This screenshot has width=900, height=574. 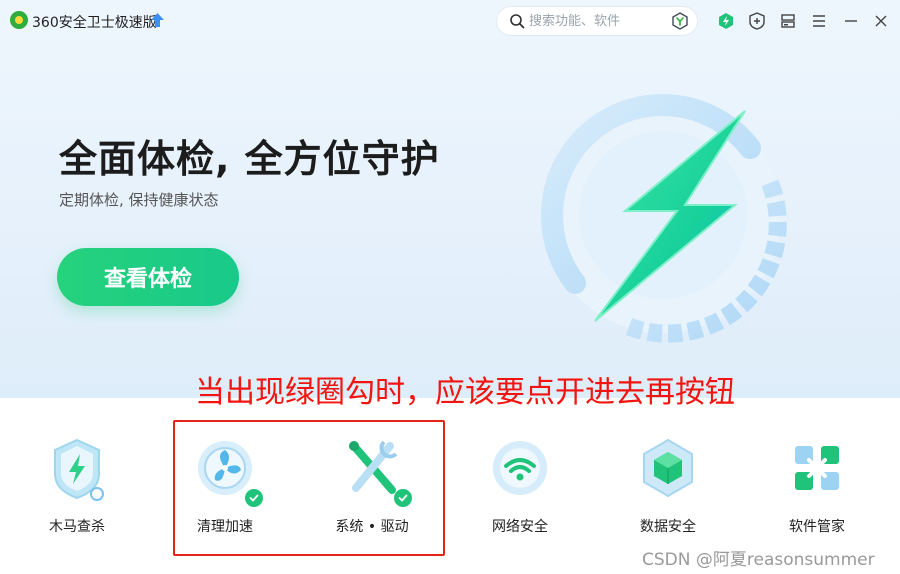 I want to click on system-tools-icon, so click(x=373, y=467).